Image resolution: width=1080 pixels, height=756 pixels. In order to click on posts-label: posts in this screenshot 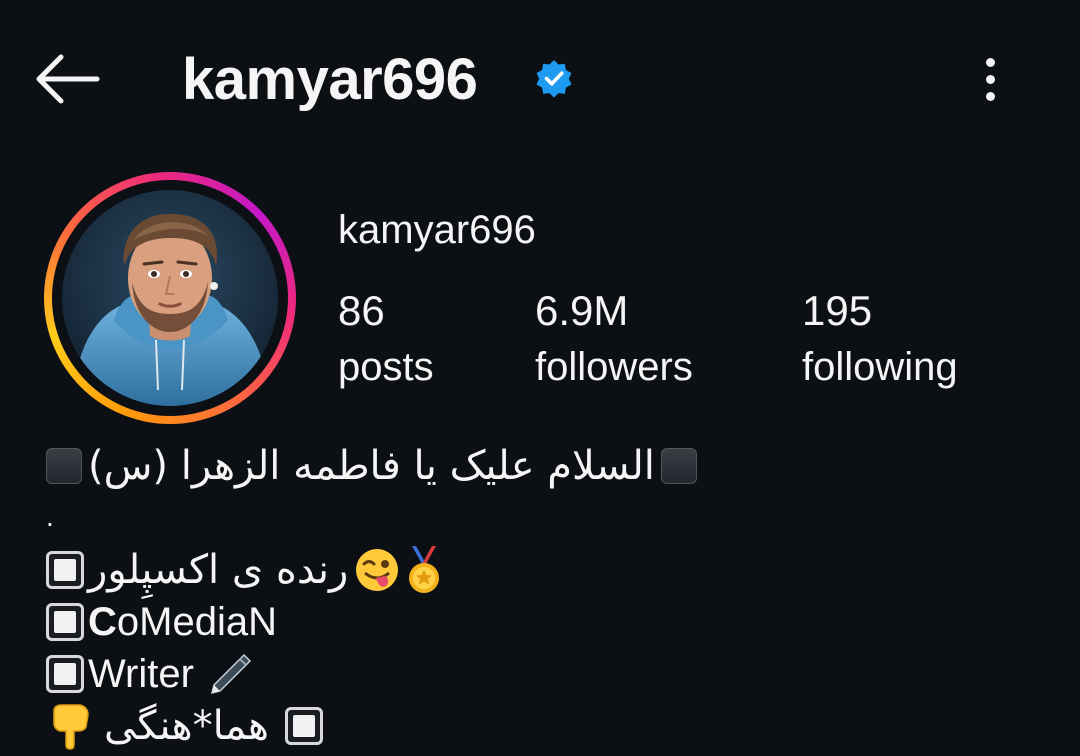, I will do `click(386, 367)`.